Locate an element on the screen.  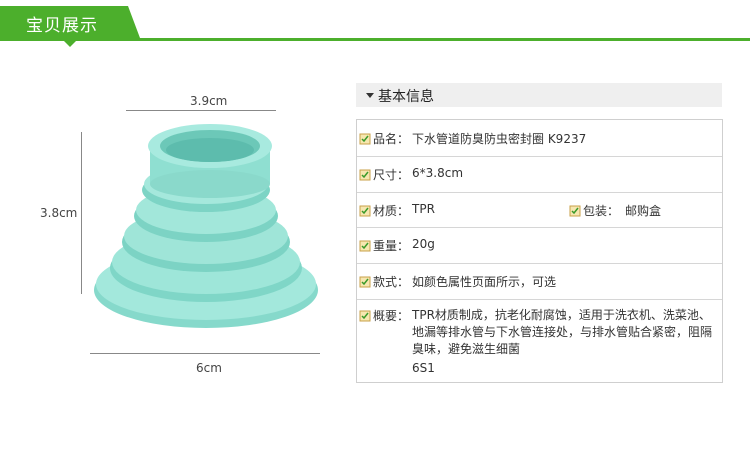
info-section-header: 基本信息 is located at coordinates (539, 95).